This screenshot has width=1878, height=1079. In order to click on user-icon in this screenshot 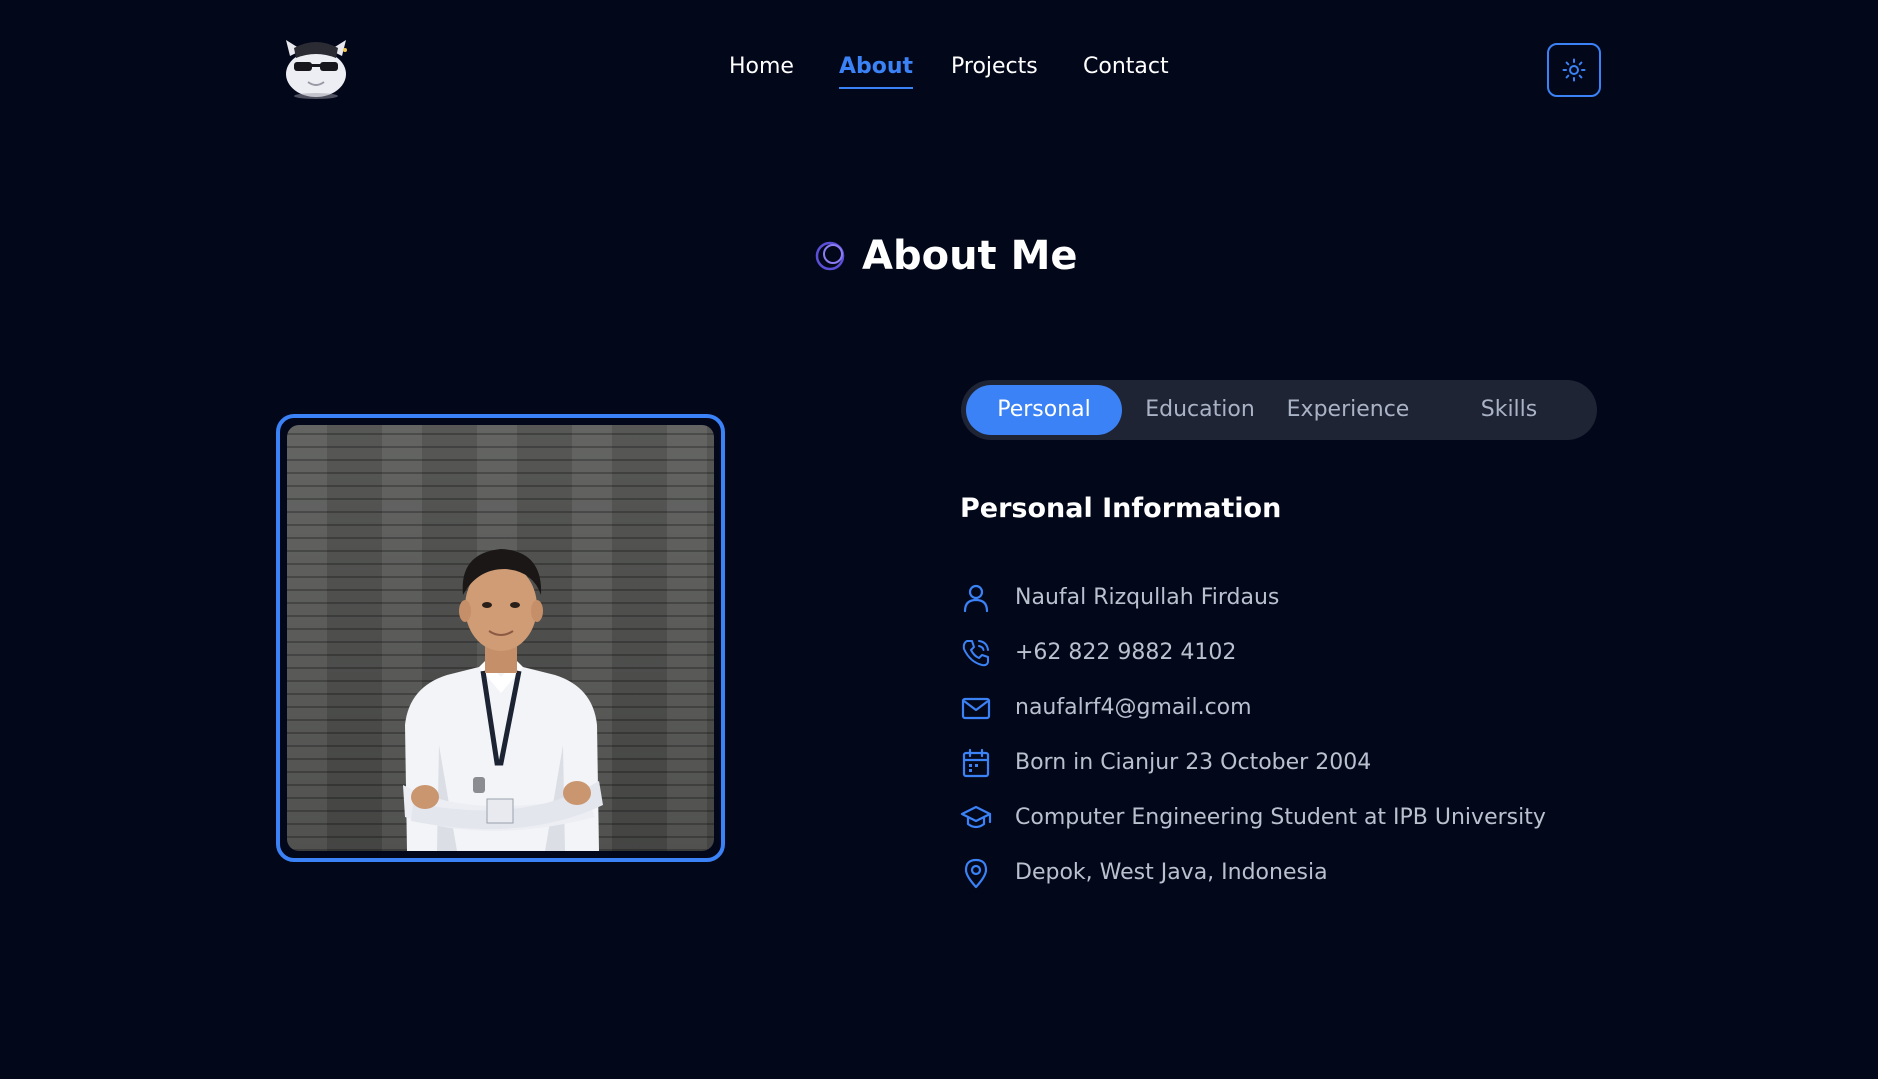, I will do `click(976, 598)`.